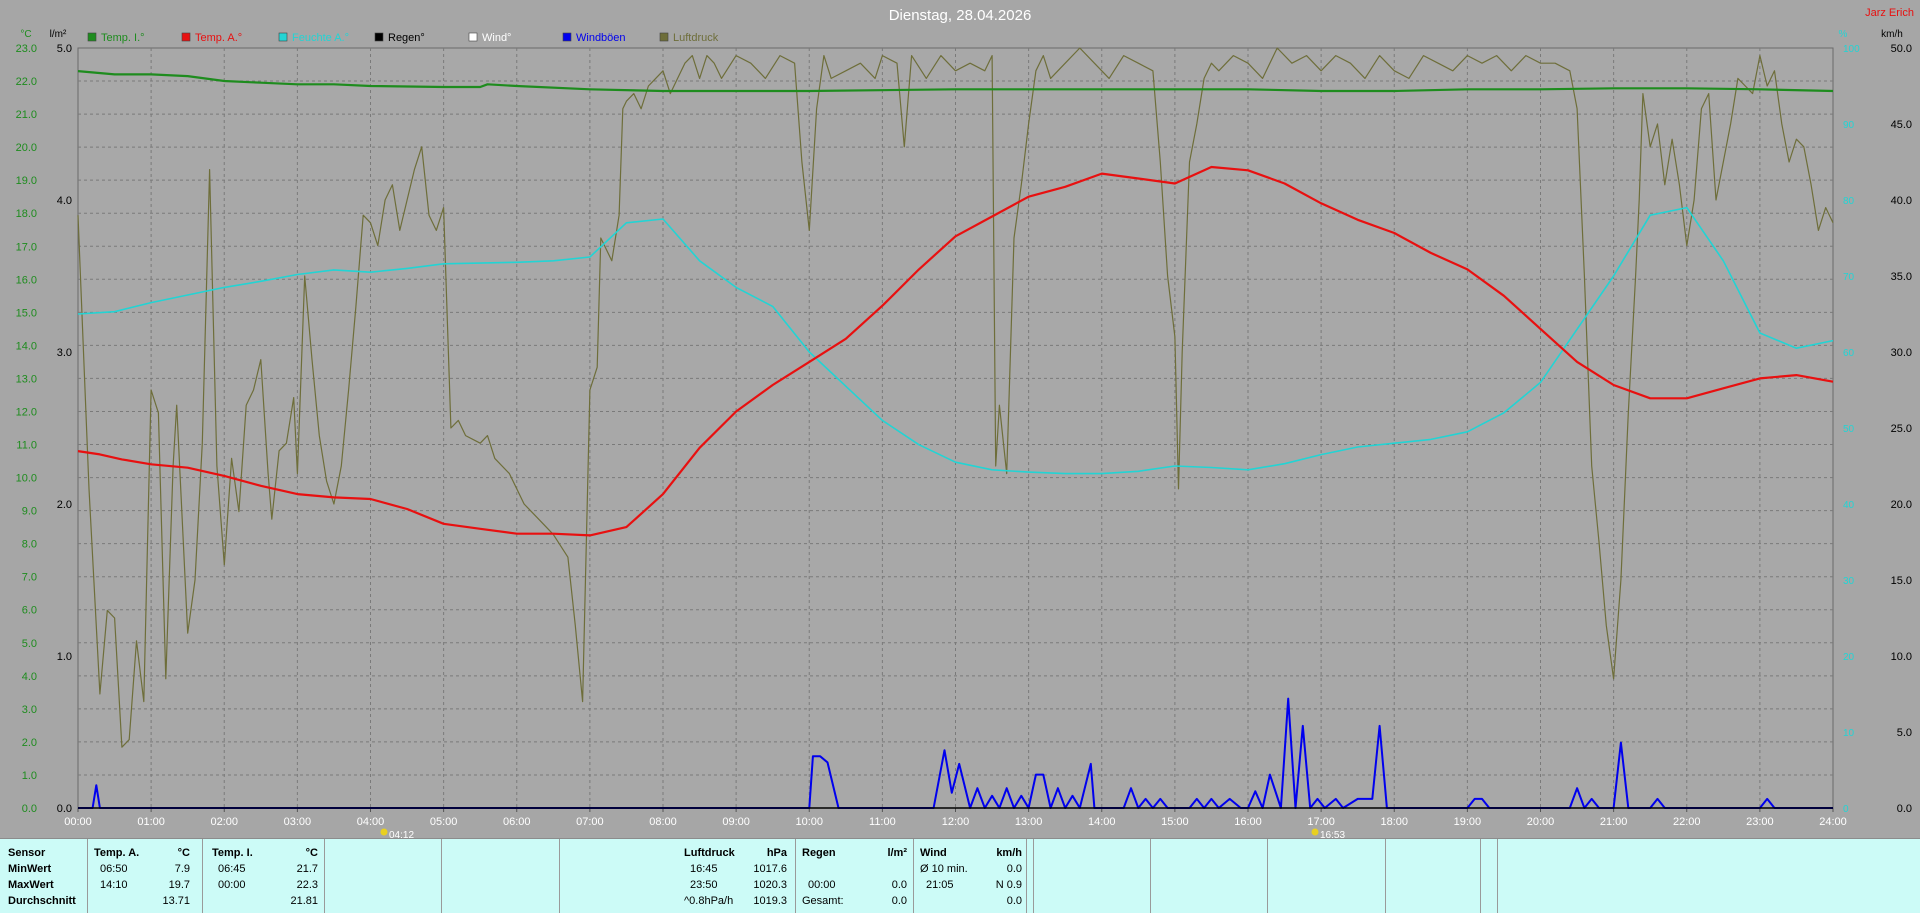  I want to click on wind-max-time: 21:05, so click(940, 885).